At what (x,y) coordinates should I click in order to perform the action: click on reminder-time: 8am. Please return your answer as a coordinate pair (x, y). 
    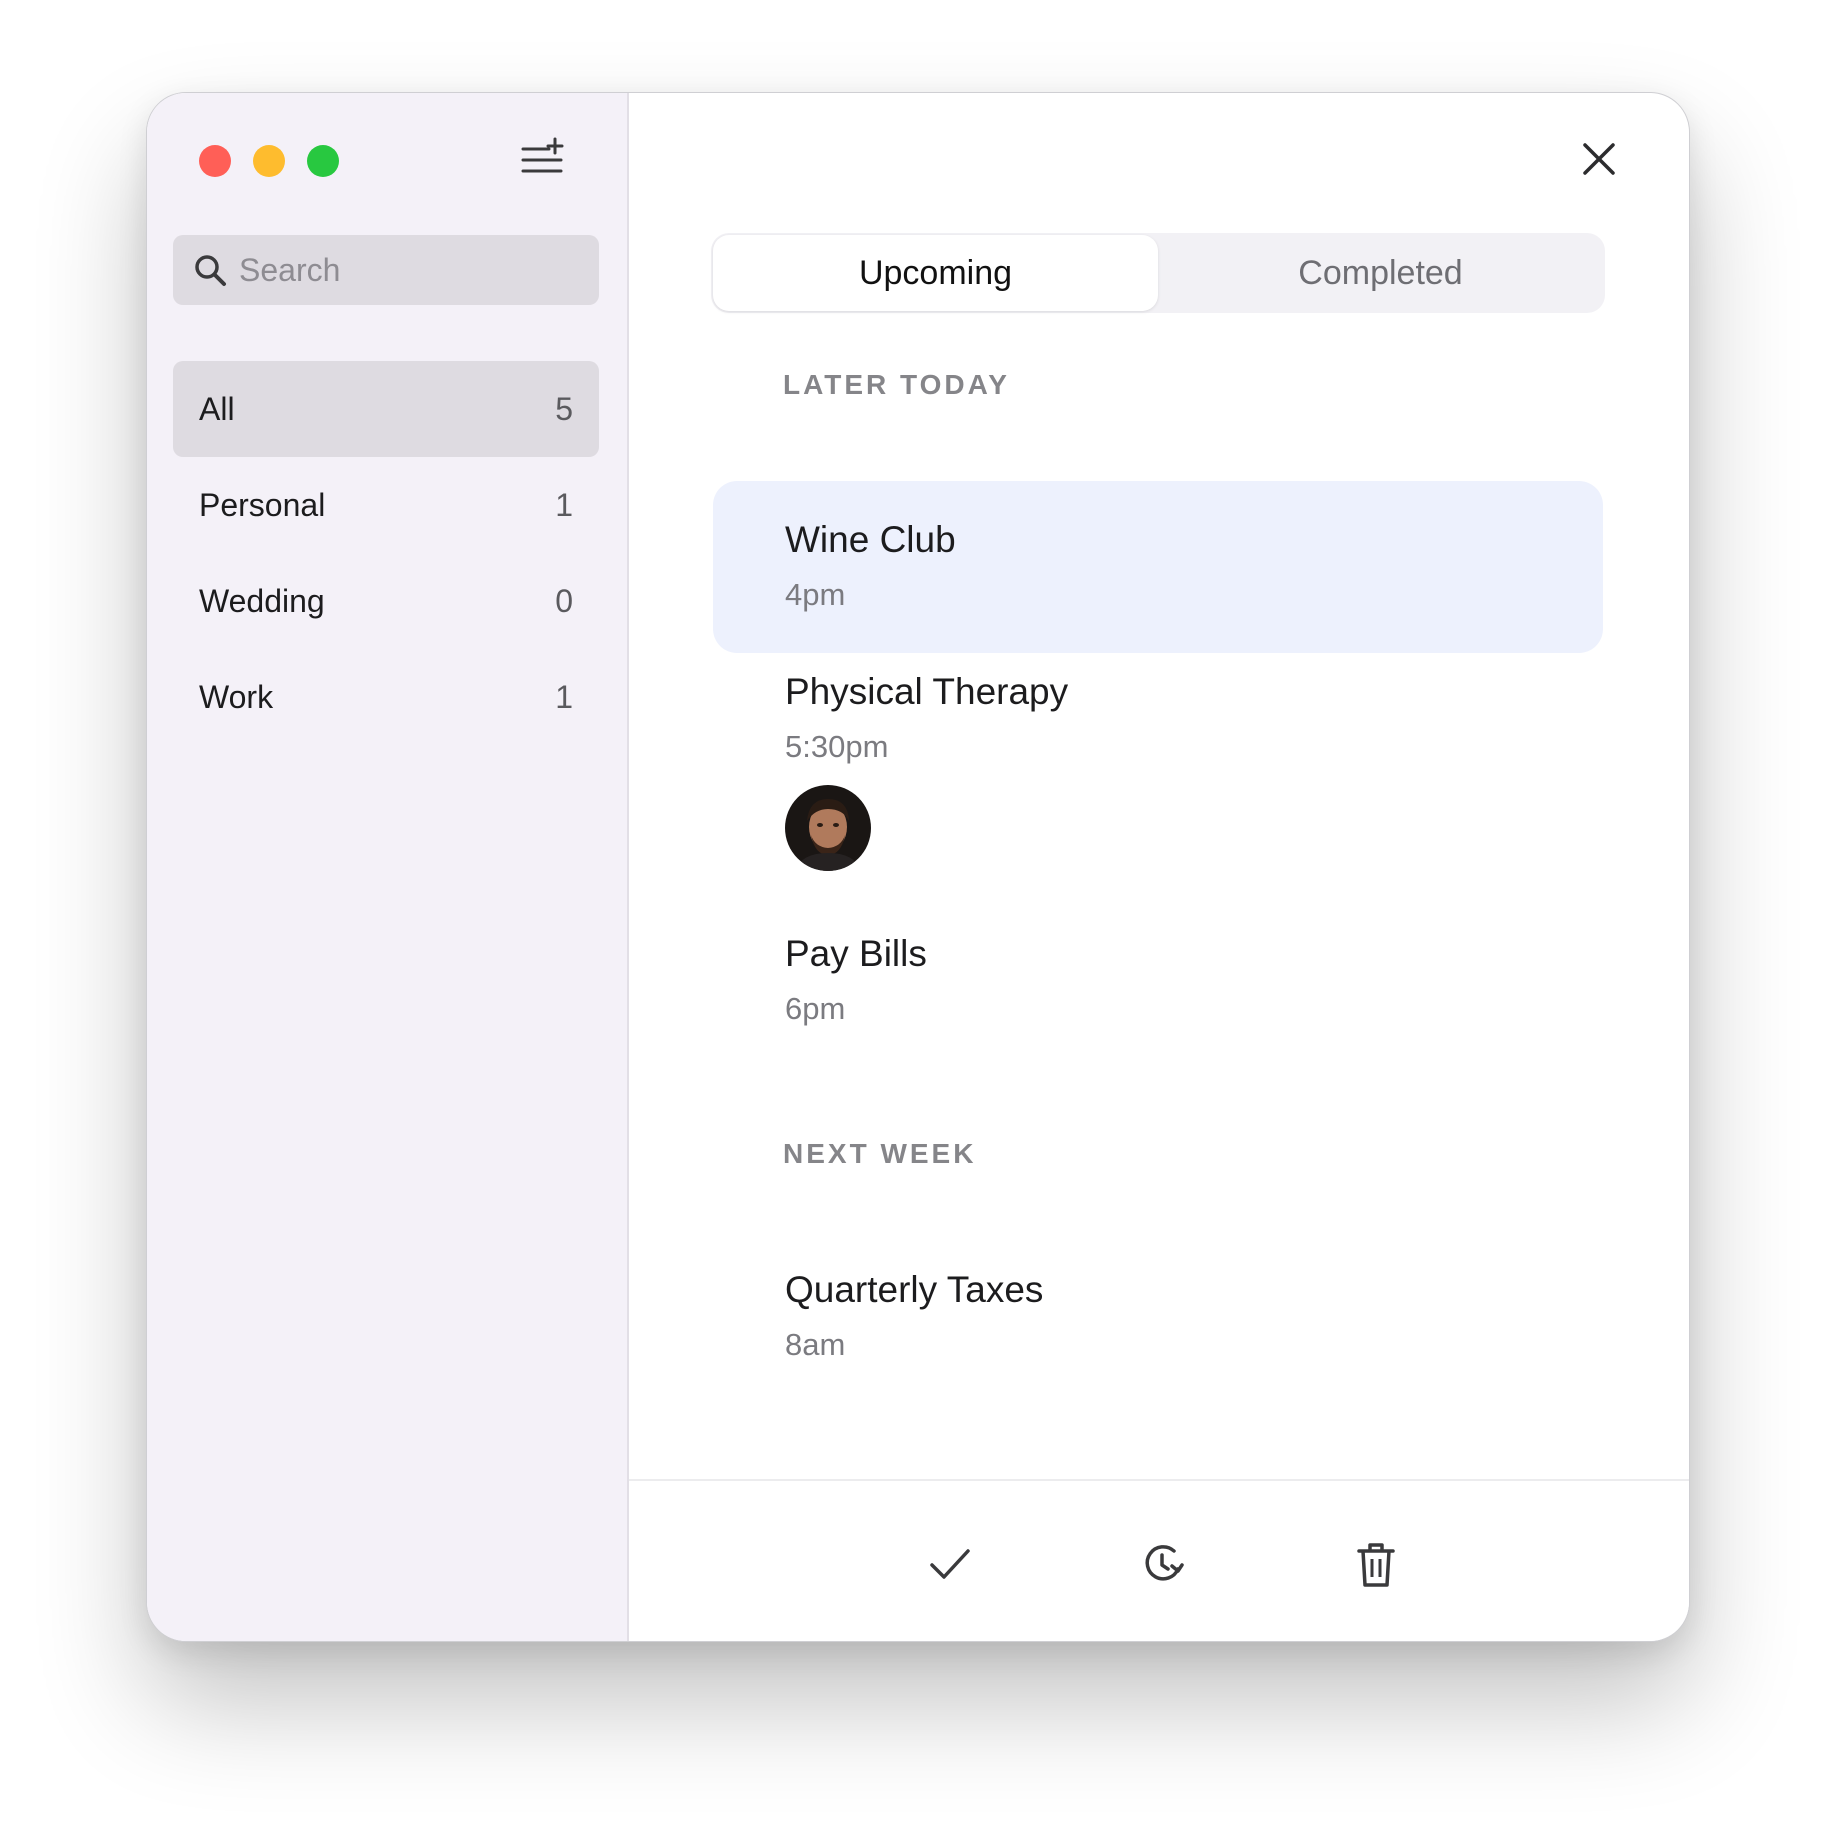
    Looking at the image, I should click on (815, 1344).